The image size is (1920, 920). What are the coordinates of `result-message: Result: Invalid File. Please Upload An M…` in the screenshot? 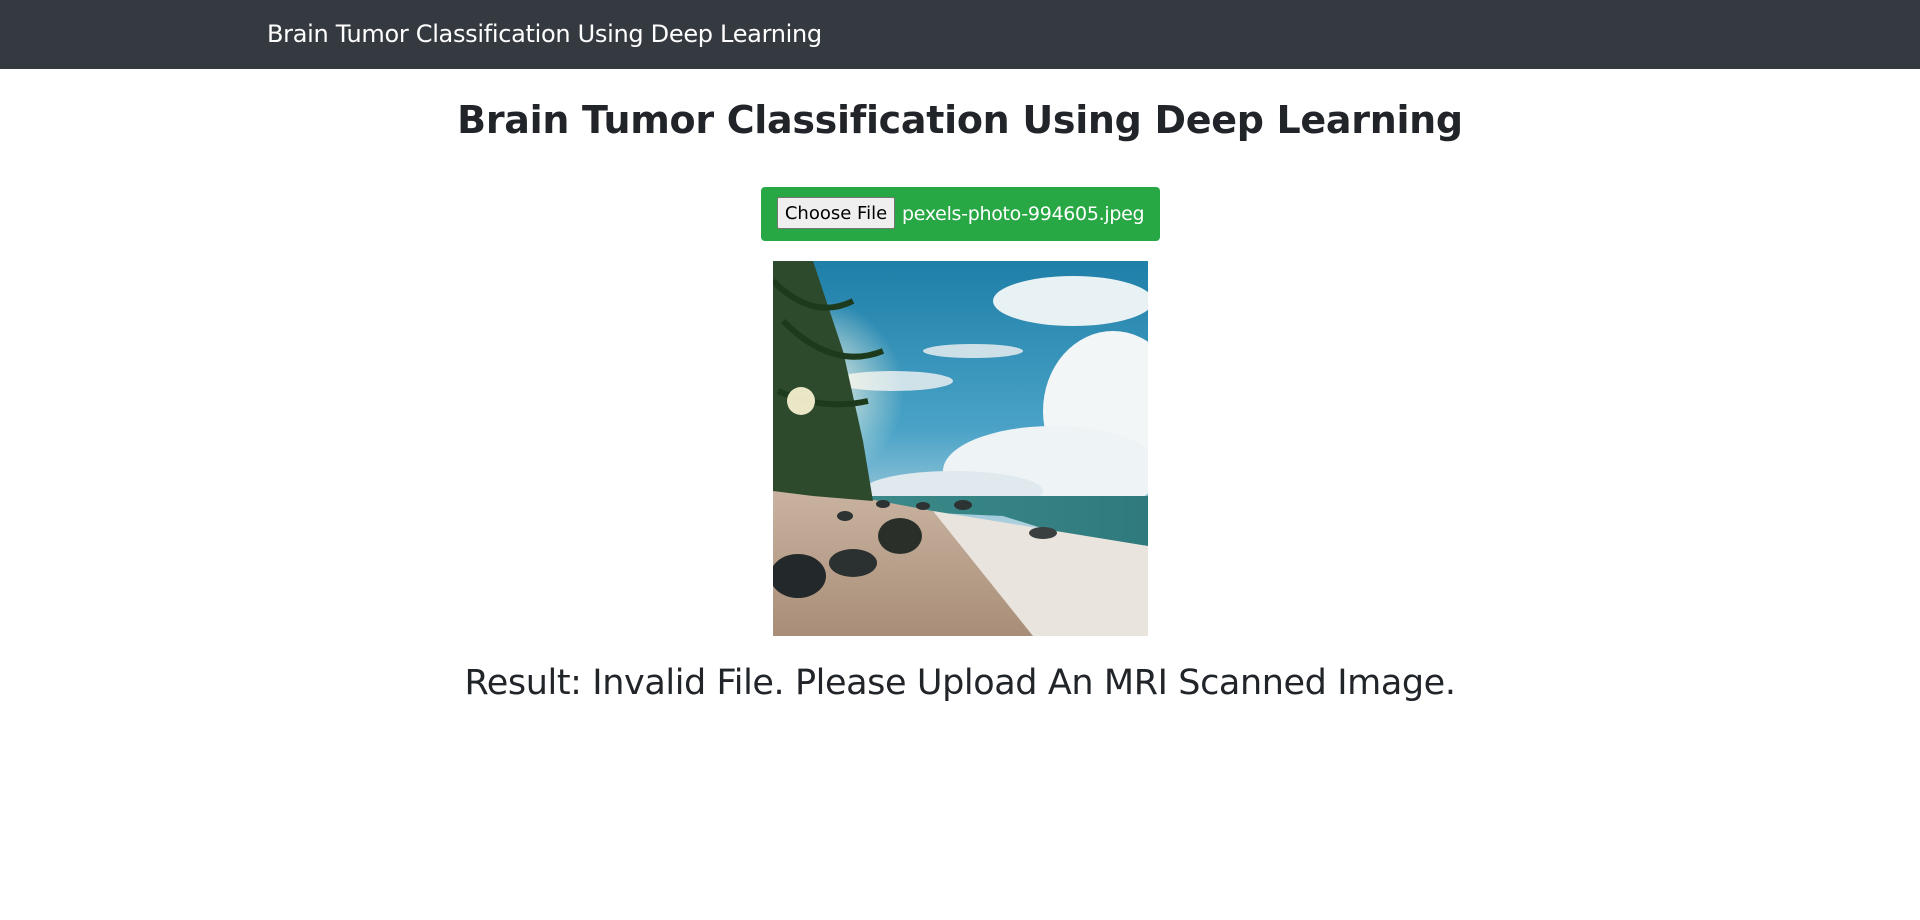 It's located at (960, 683).